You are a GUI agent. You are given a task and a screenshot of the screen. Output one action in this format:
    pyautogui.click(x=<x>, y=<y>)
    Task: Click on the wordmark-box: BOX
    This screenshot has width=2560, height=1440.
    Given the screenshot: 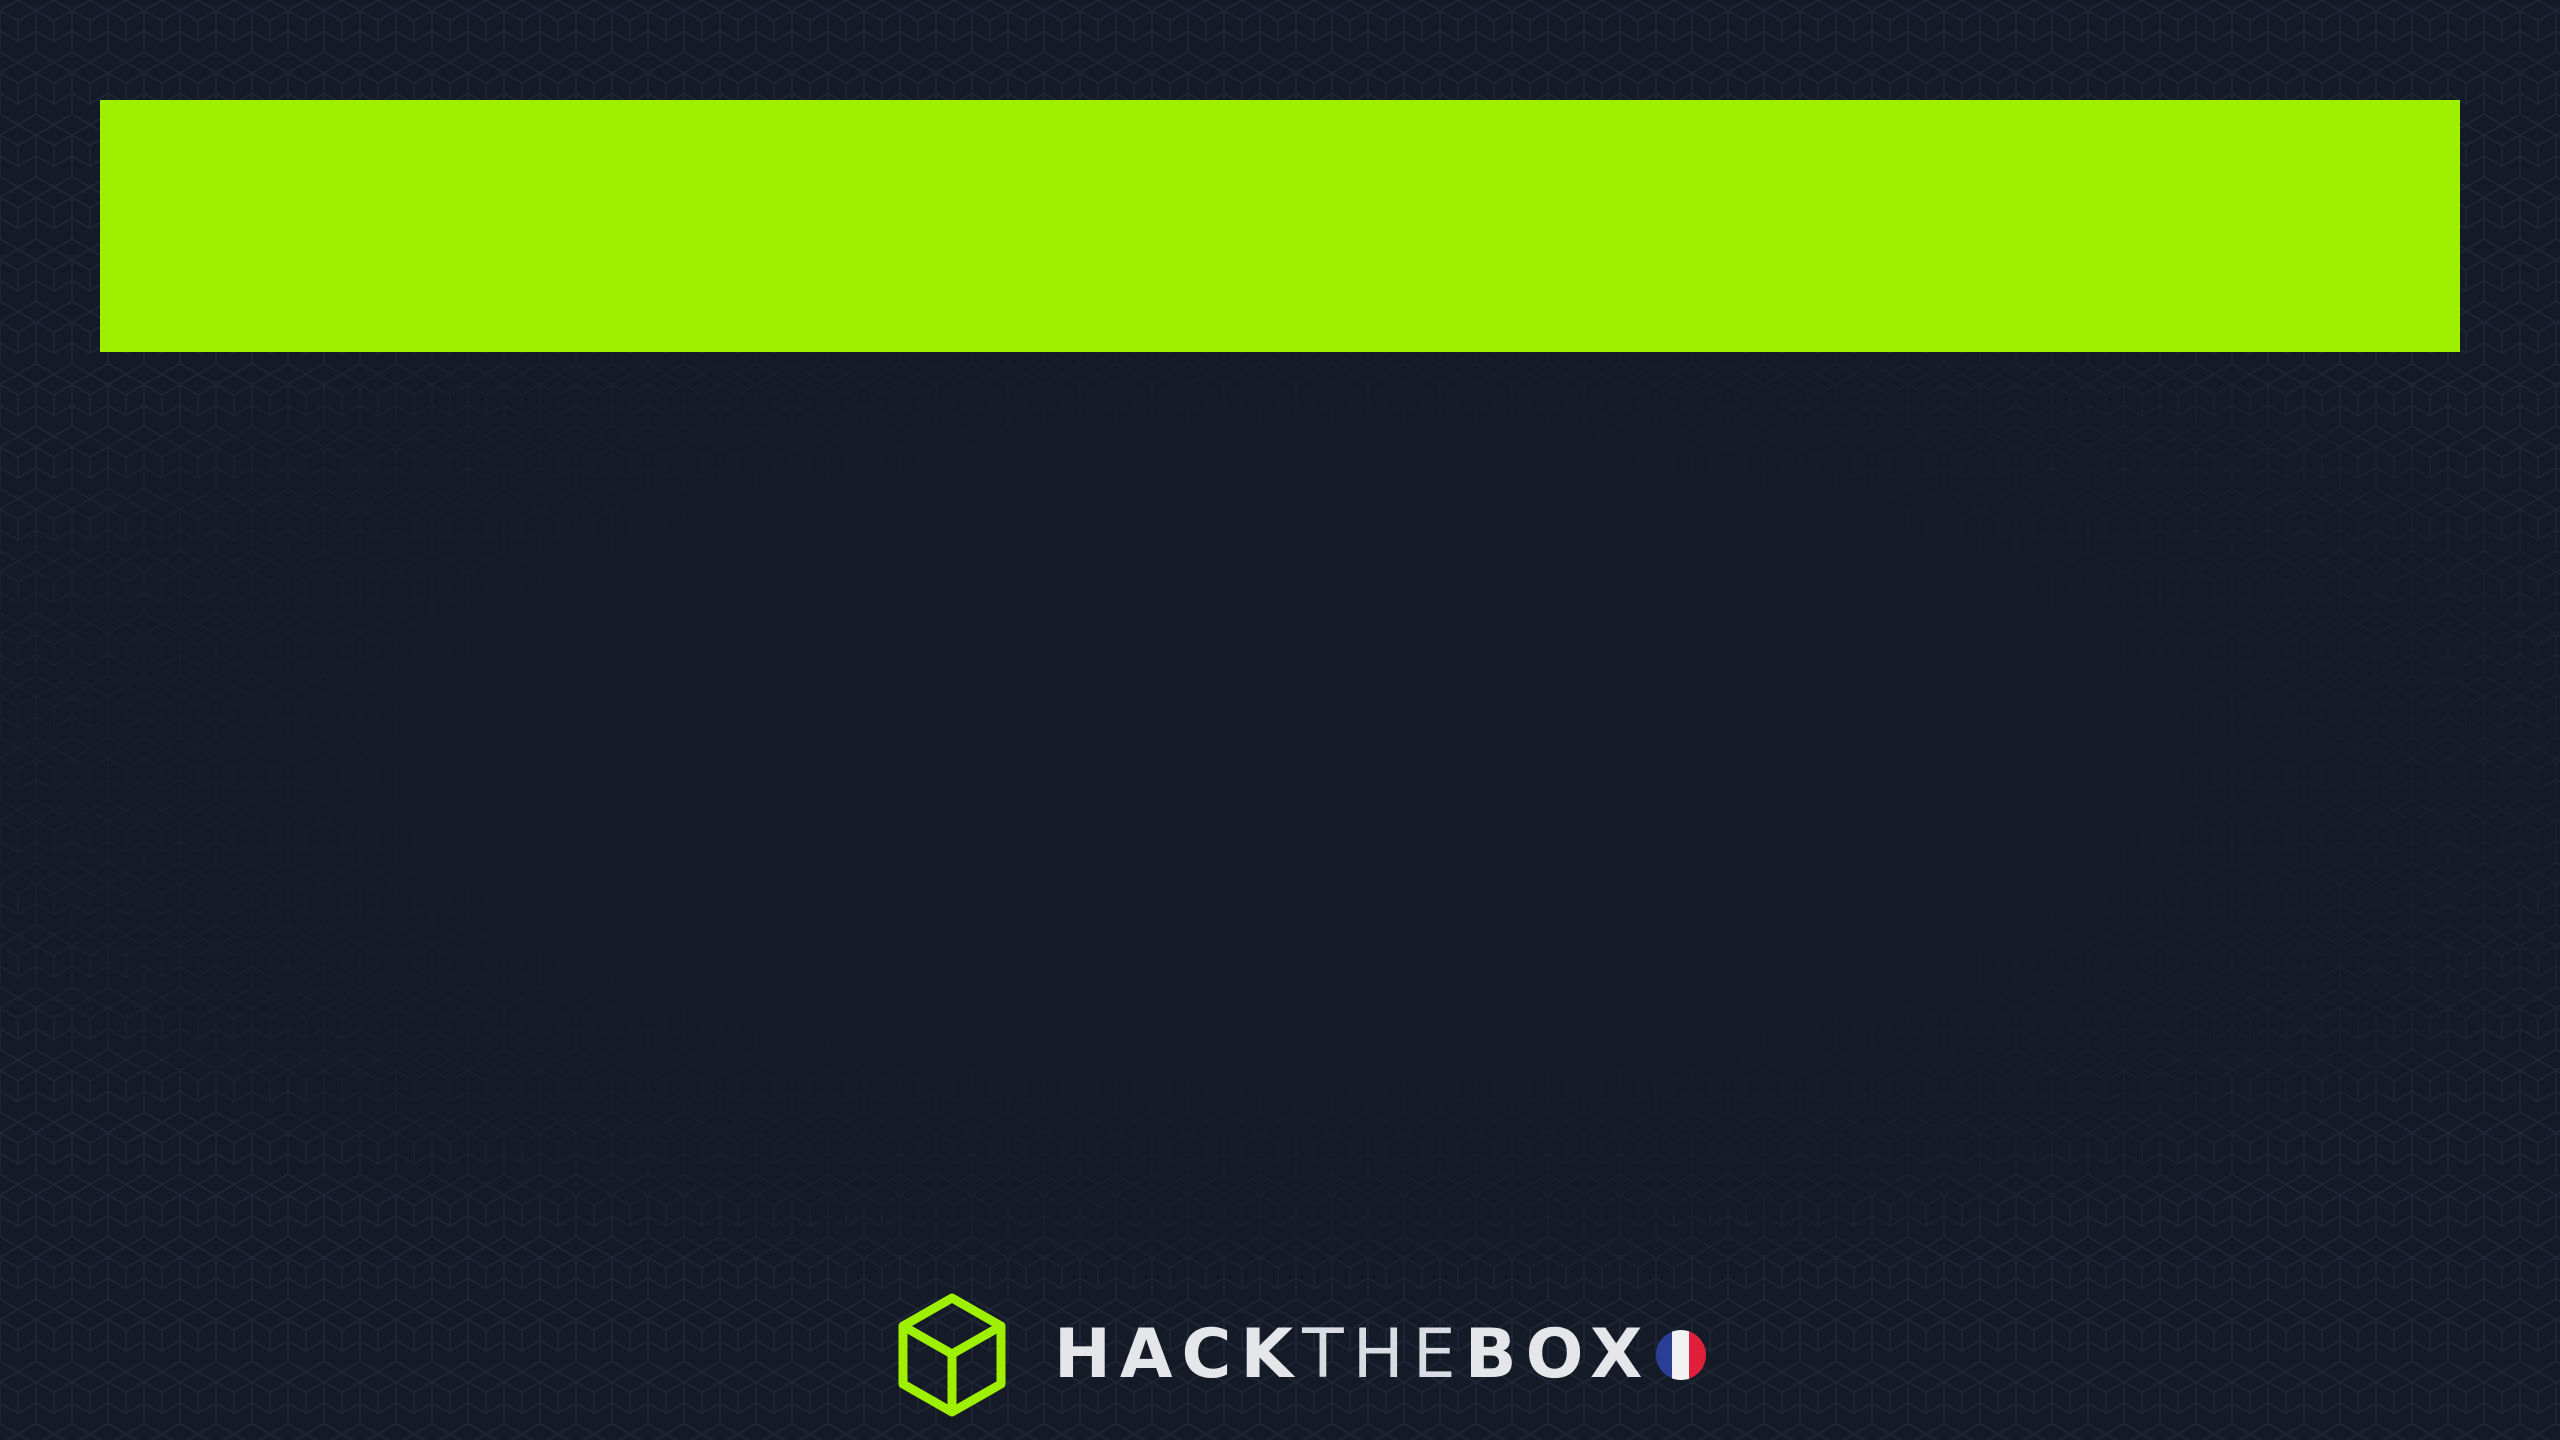 What is the action you would take?
    pyautogui.click(x=1558, y=1354)
    